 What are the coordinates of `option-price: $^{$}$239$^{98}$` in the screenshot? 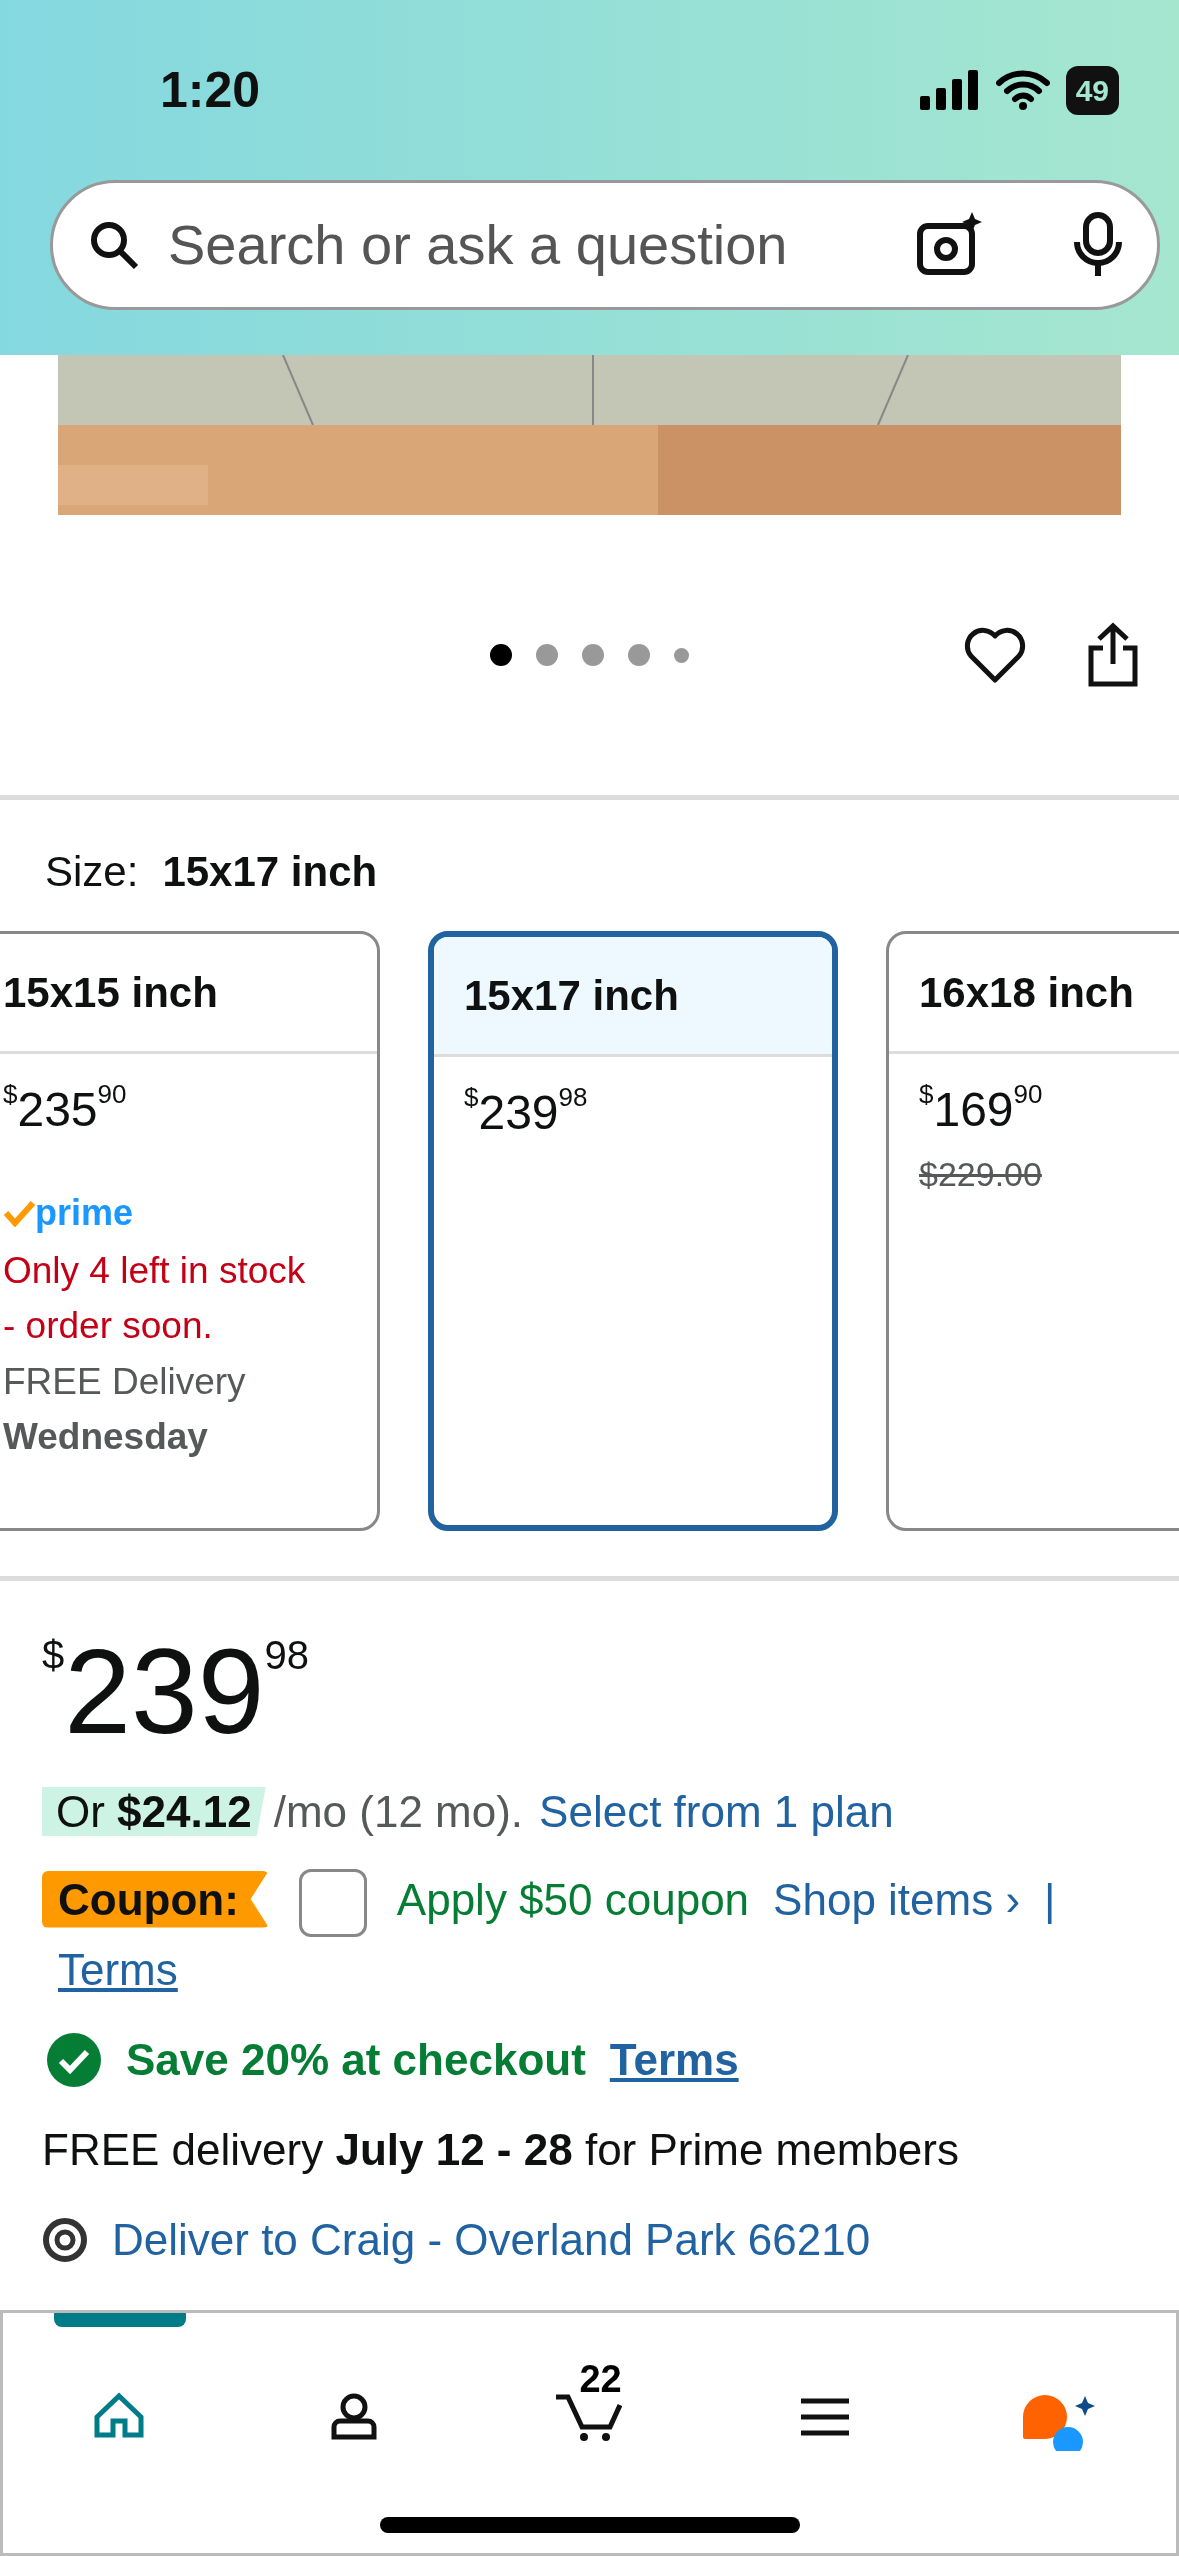 It's located at (526, 1112).